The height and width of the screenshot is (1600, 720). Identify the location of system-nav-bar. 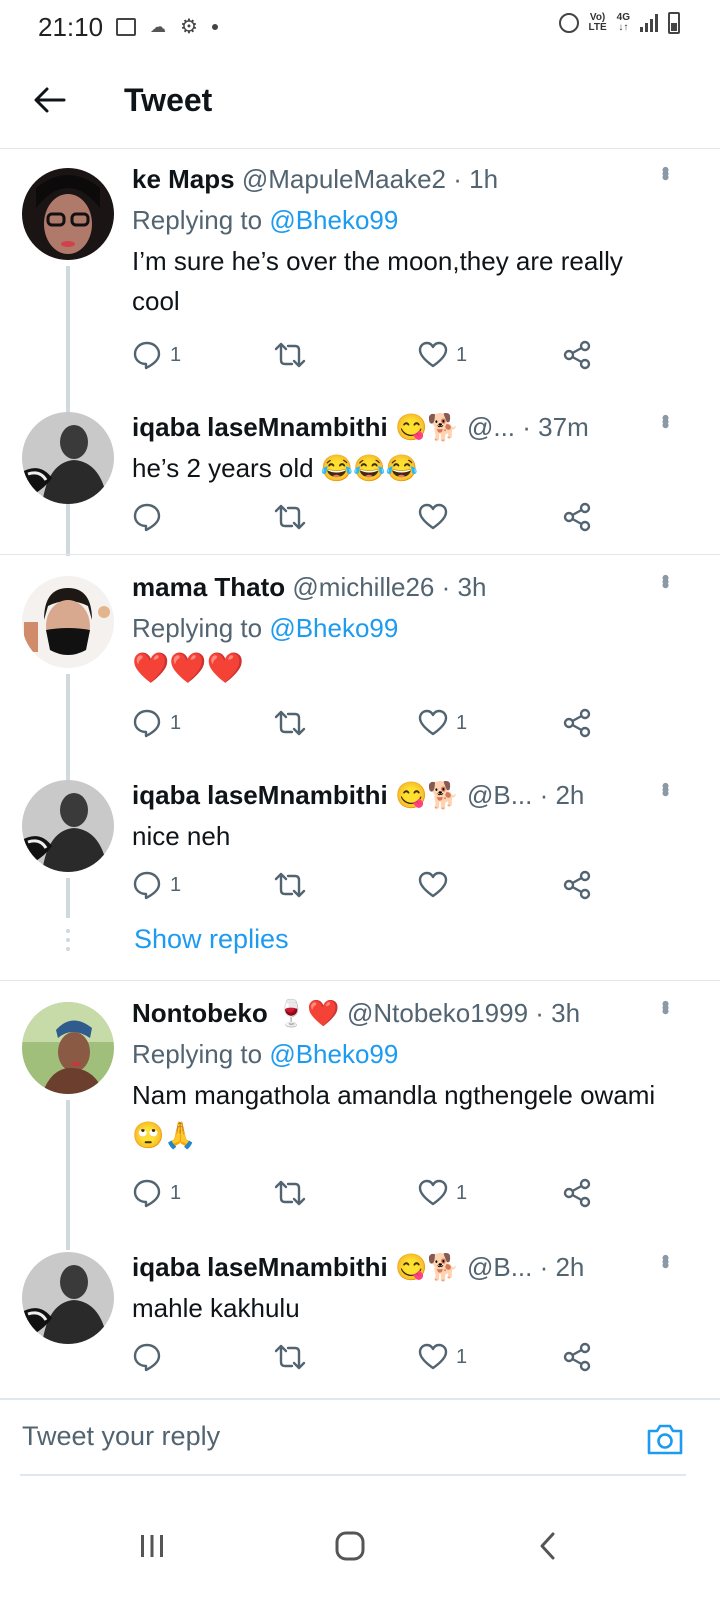
(360, 1545).